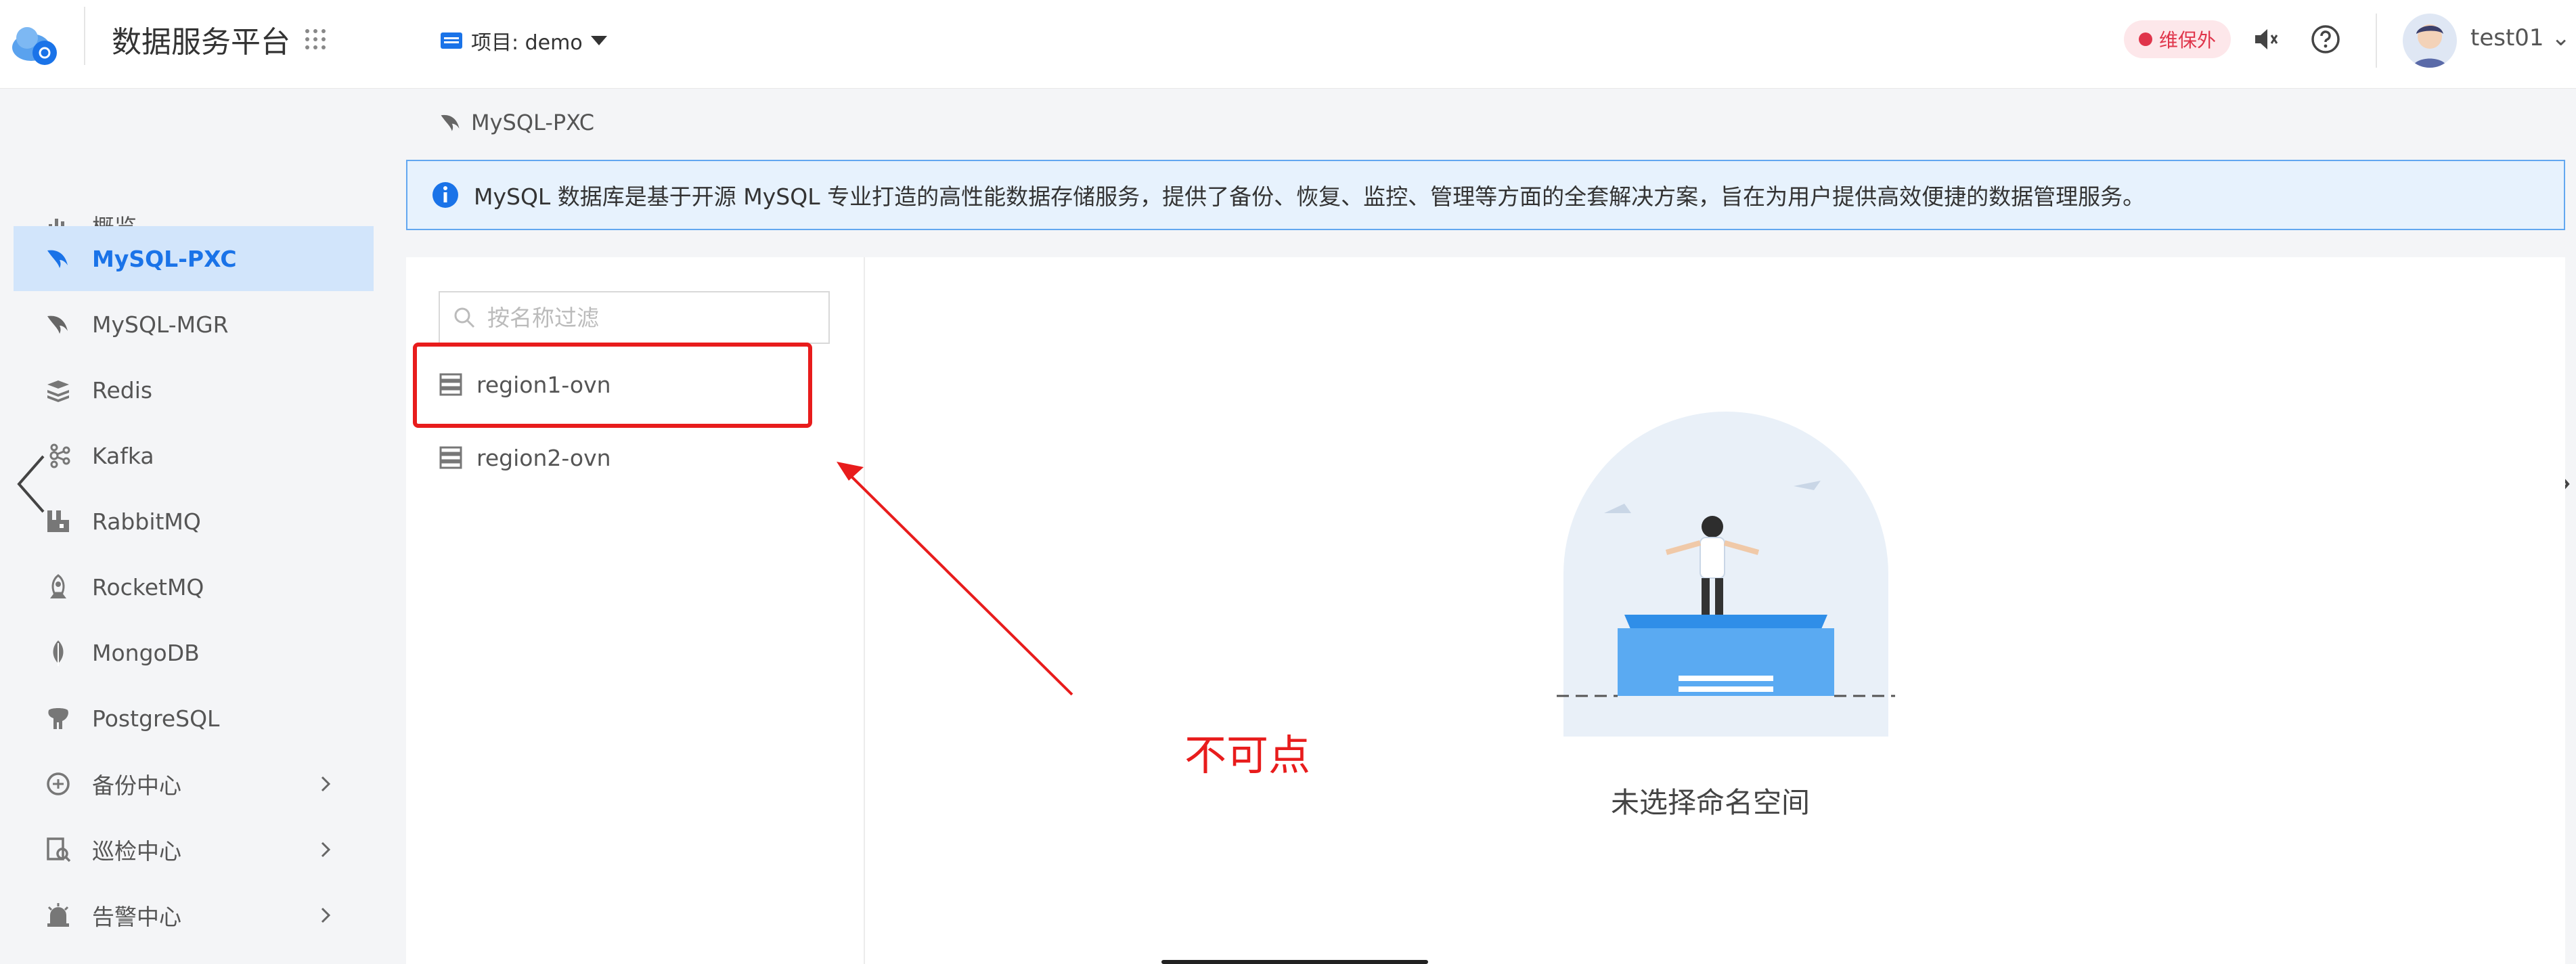  I want to click on sidebar-item-postgresql: PostgreSQL, so click(194, 719).